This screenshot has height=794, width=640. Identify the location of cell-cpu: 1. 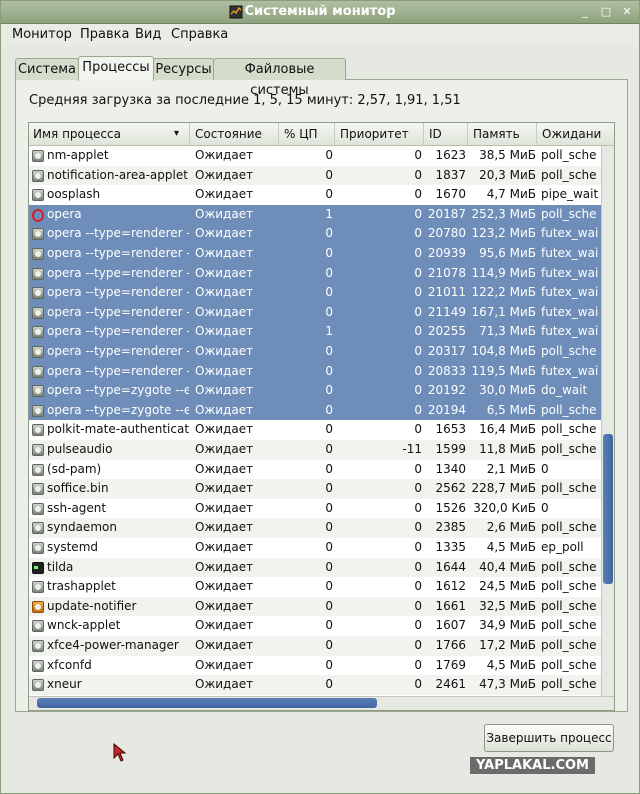
(329, 213).